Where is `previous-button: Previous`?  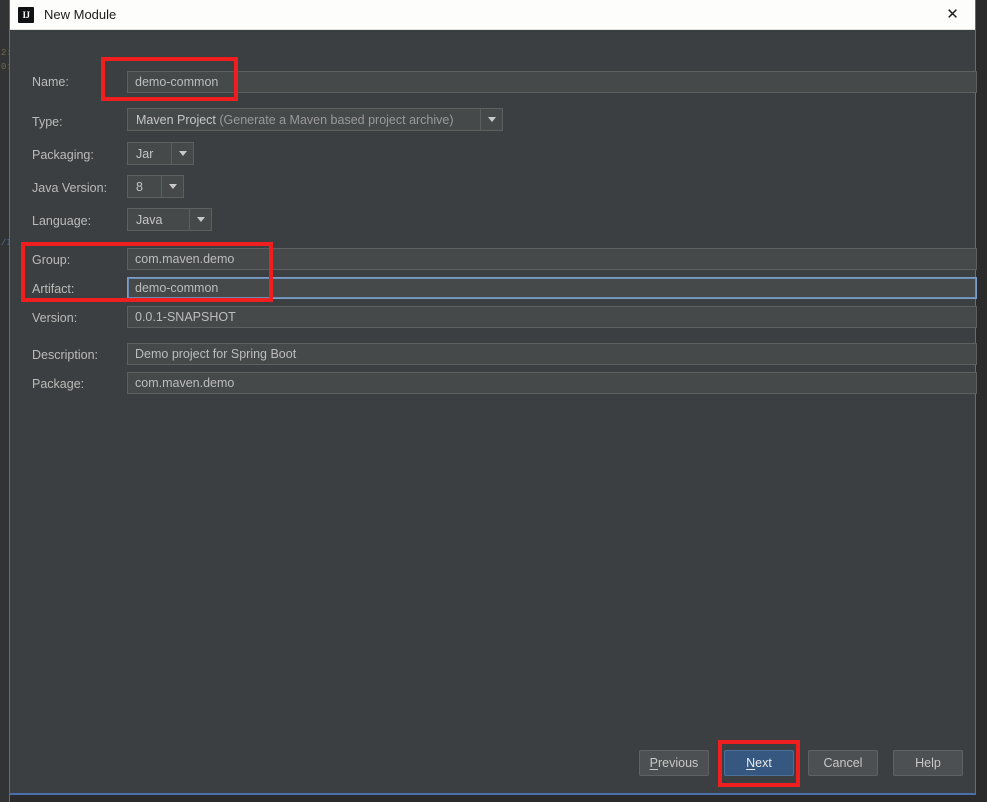
previous-button: Previous is located at coordinates (674, 763).